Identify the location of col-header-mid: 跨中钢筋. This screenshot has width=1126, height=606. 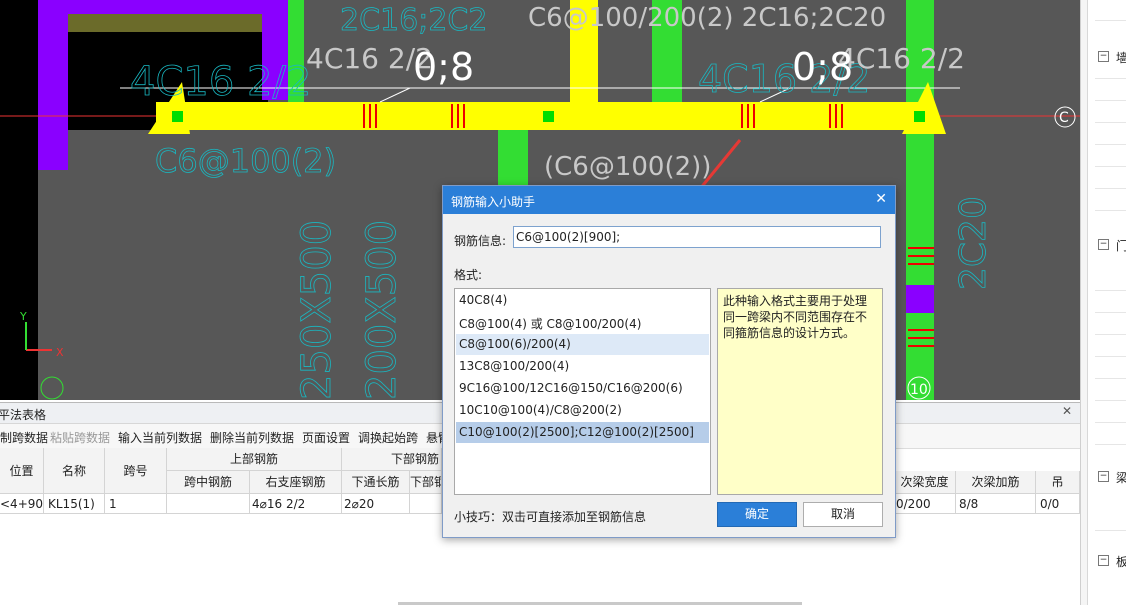
(208, 482).